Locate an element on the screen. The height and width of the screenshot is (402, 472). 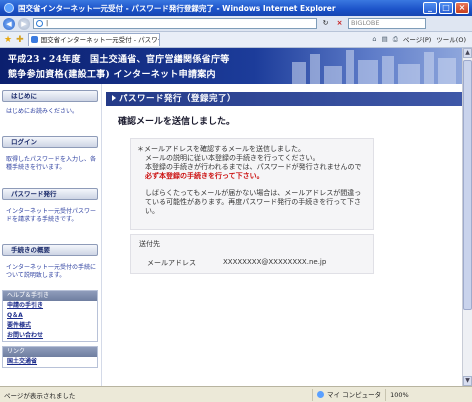
help-link-qa: Q＆A is located at coordinates (50, 316).